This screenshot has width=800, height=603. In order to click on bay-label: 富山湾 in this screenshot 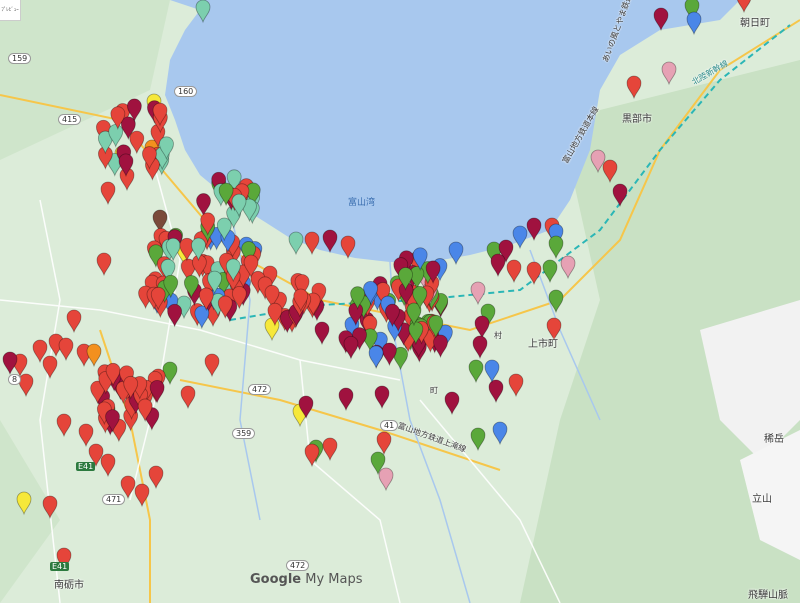, I will do `click(362, 203)`.